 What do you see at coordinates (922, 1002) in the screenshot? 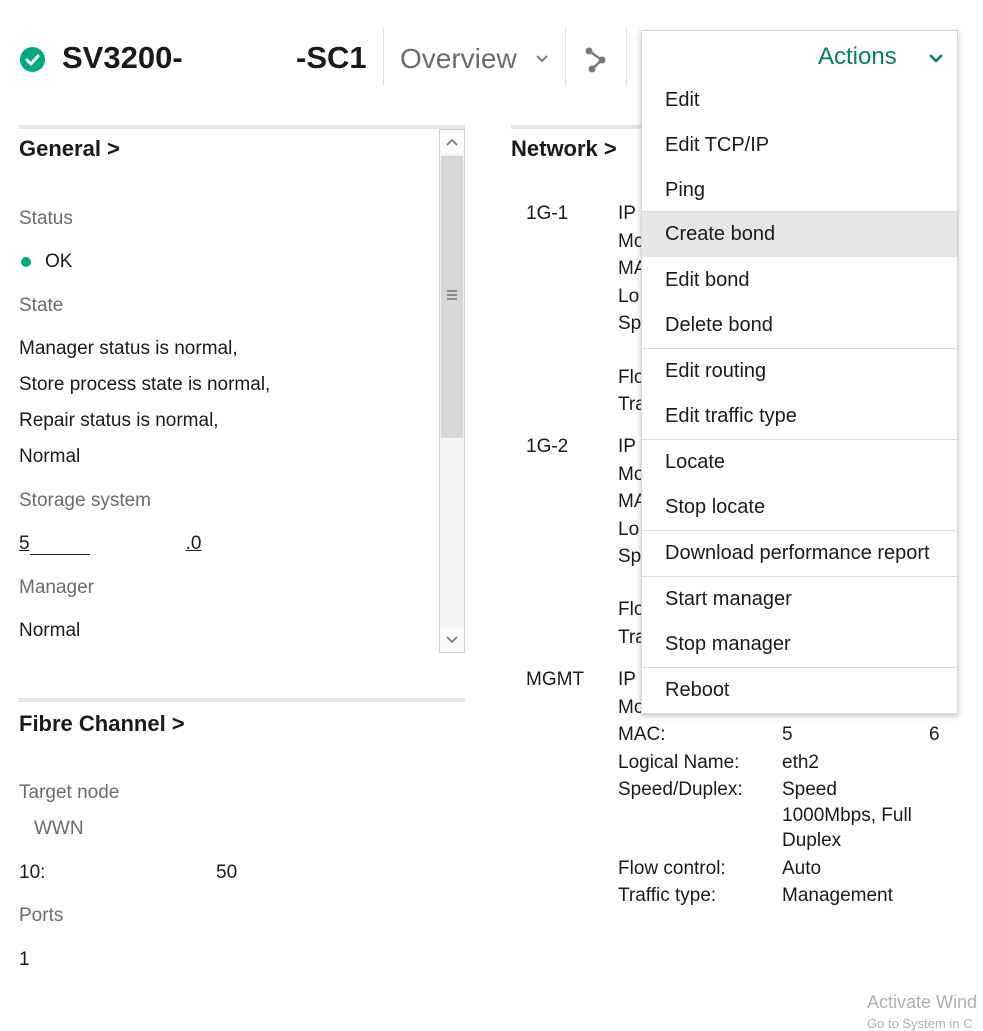
I see `activation-watermark: Activate Wind` at bounding box center [922, 1002].